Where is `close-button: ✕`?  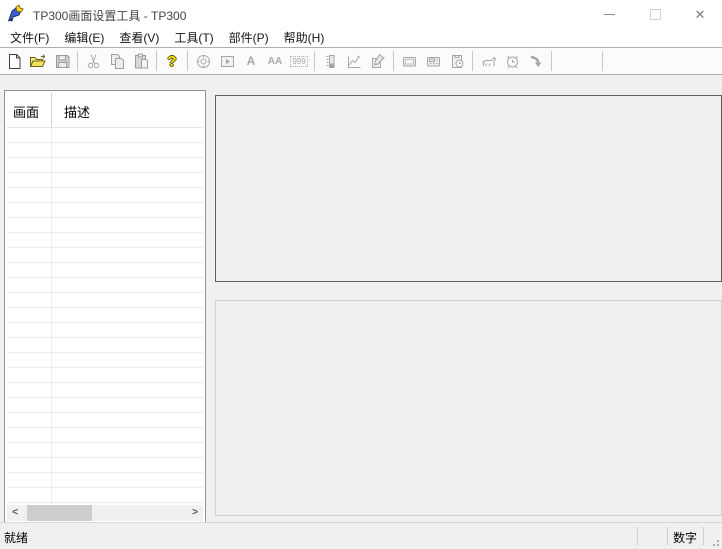
close-button: ✕ is located at coordinates (700, 14).